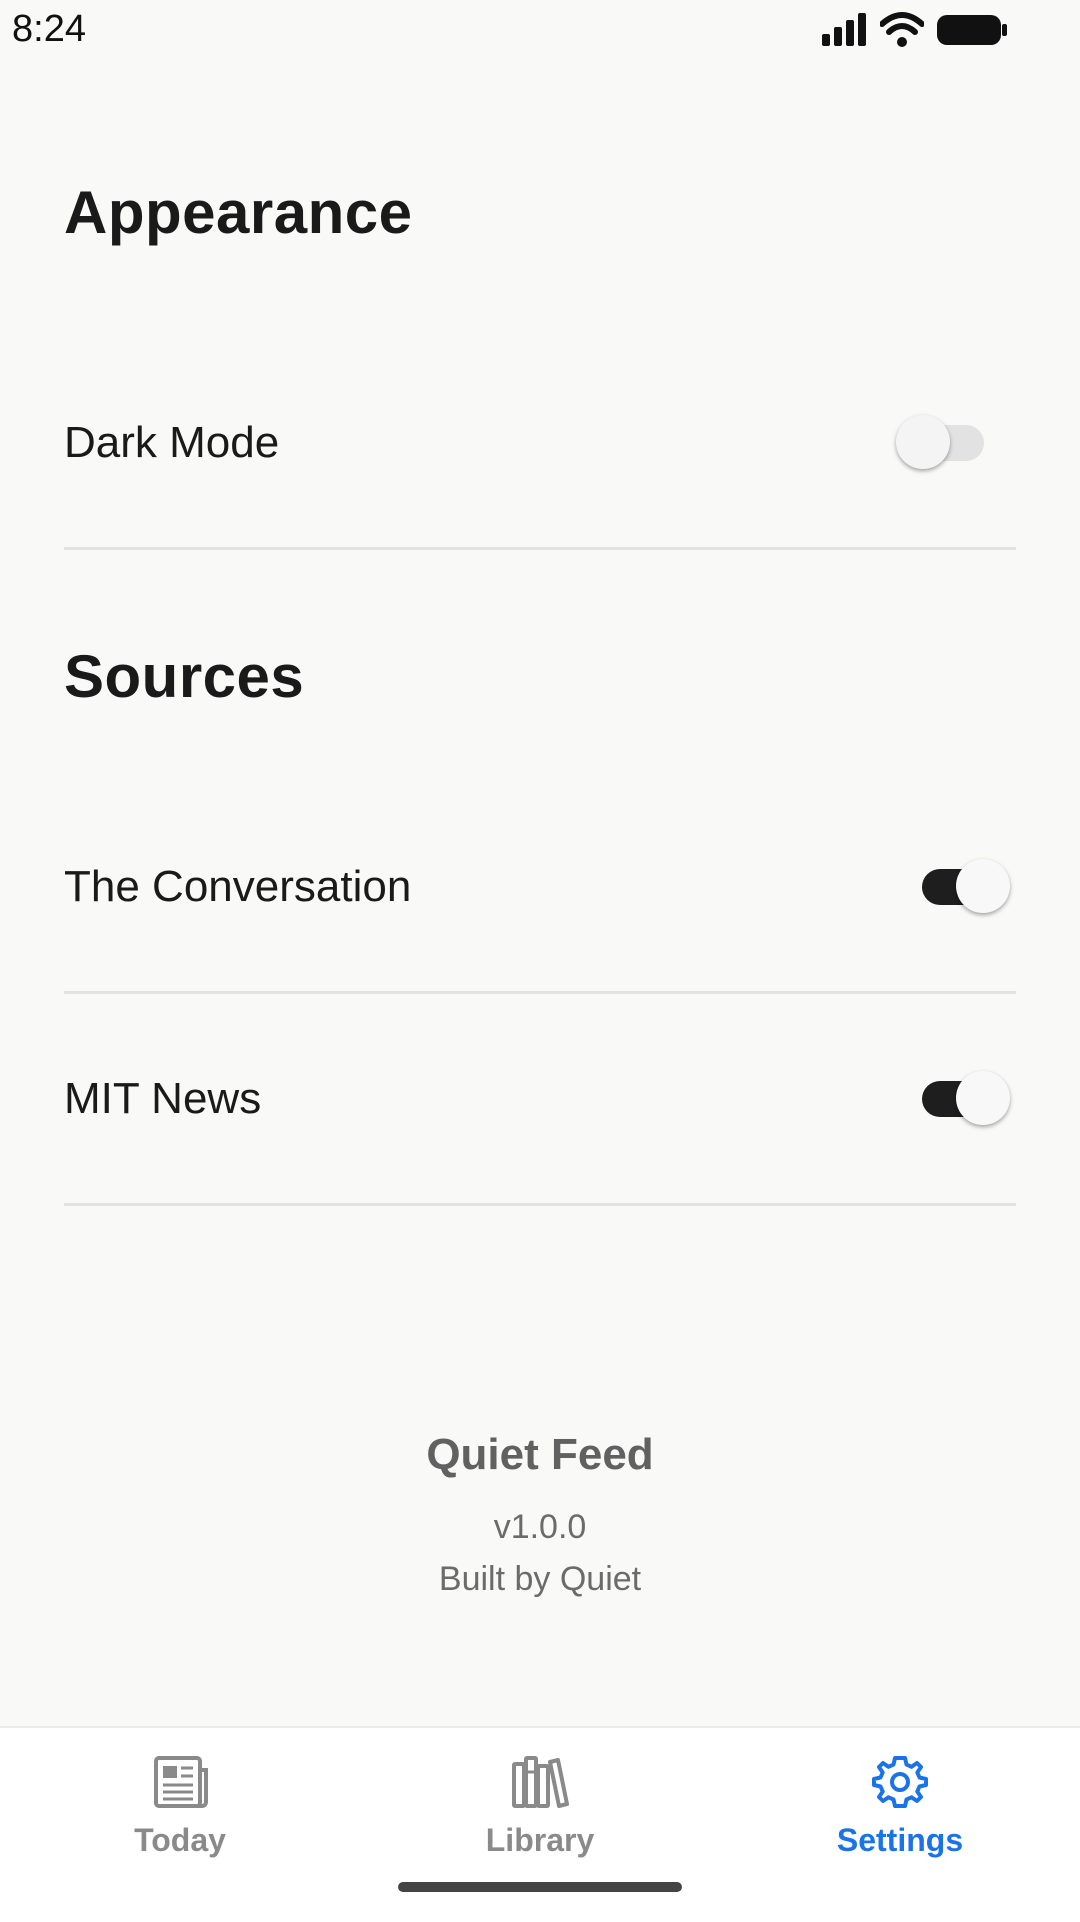  What do you see at coordinates (540, 1887) in the screenshot?
I see `home-indicator` at bounding box center [540, 1887].